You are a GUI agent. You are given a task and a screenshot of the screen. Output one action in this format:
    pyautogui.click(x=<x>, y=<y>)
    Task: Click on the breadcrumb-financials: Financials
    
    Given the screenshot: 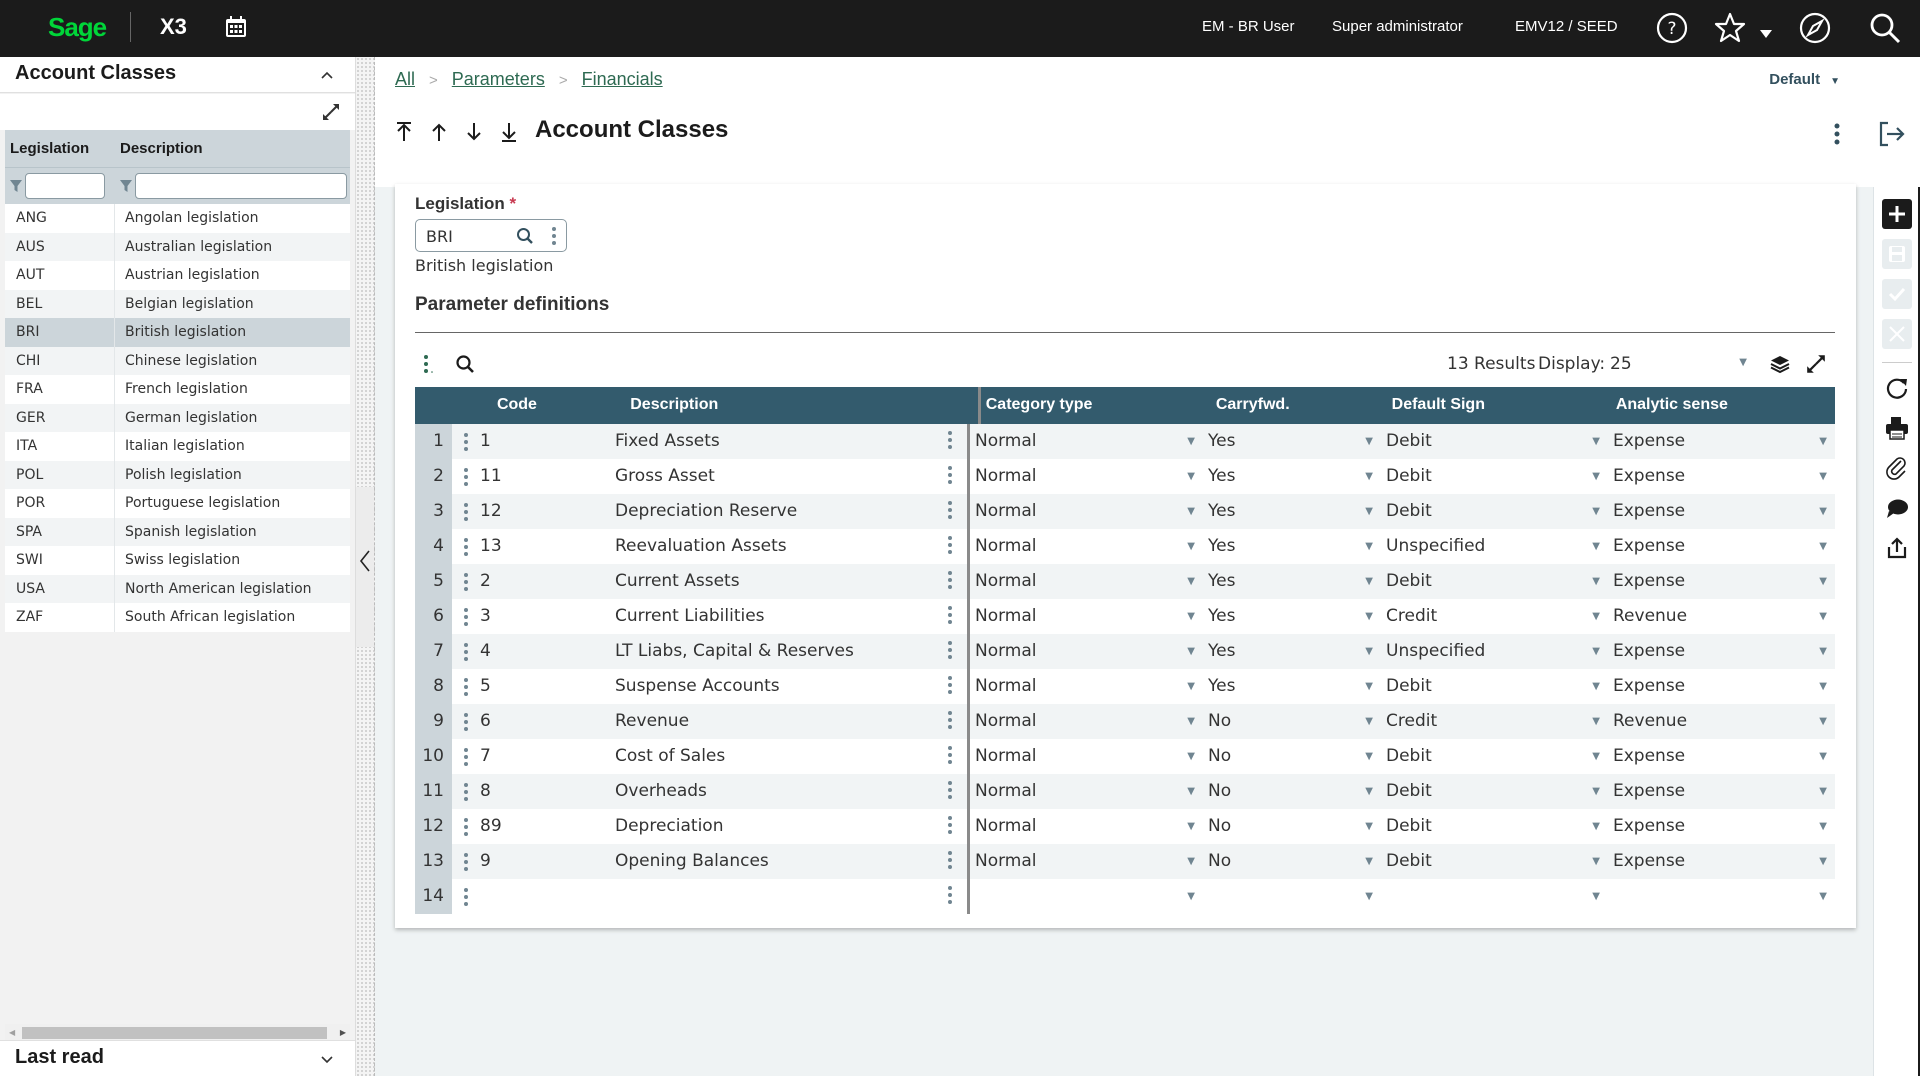 What is the action you would take?
    pyautogui.click(x=622, y=79)
    